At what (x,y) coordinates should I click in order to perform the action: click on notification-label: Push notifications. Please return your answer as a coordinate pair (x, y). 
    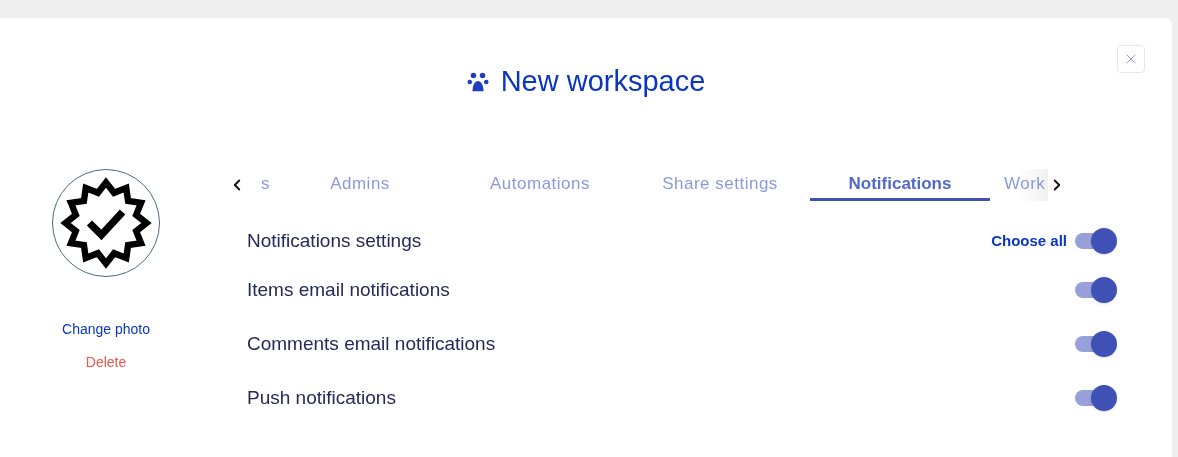
    Looking at the image, I should click on (321, 397).